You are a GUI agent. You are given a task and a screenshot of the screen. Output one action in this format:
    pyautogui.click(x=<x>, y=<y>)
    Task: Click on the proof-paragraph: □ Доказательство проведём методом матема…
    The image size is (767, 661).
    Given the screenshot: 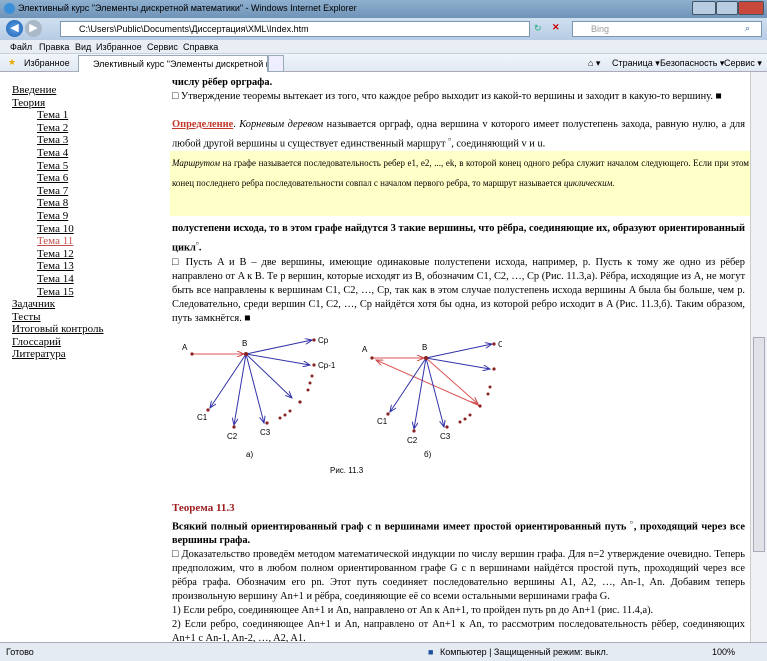 What is the action you would take?
    pyautogui.click(x=458, y=576)
    